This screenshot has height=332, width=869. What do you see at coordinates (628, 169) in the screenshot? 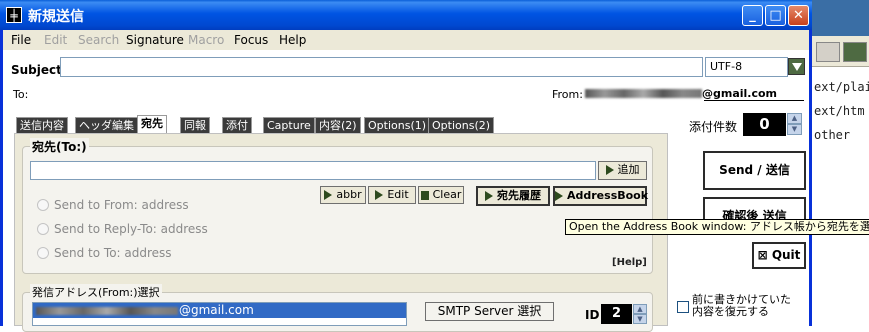
I see `add-button-label: 追加` at bounding box center [628, 169].